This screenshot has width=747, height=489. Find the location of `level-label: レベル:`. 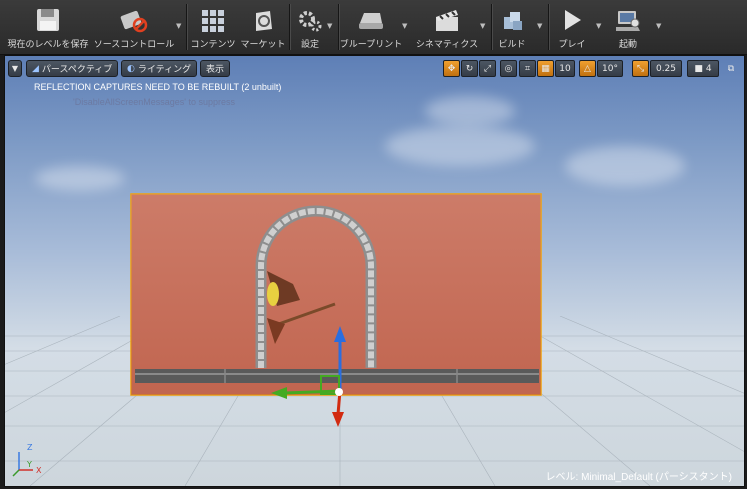

level-label: レベル: is located at coordinates (562, 477).